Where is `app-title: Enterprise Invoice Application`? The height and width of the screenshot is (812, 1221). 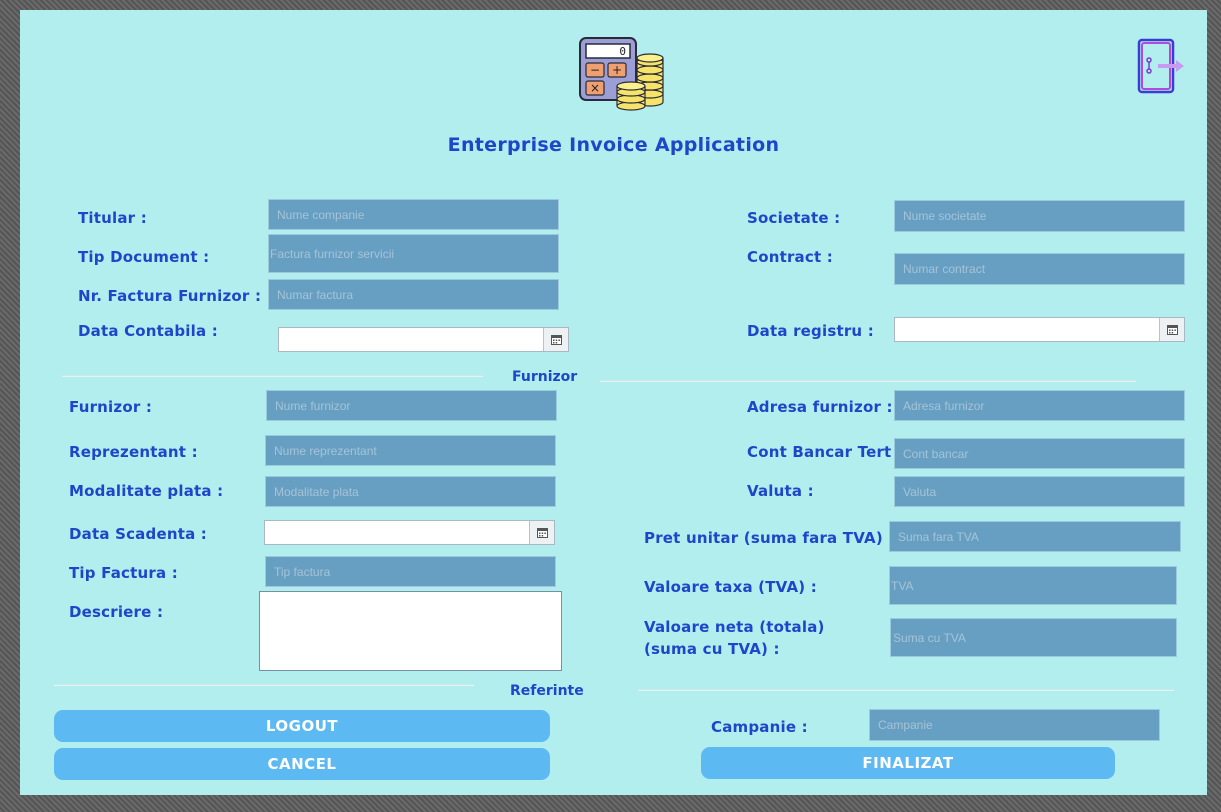
app-title: Enterprise Invoice Application is located at coordinates (613, 145).